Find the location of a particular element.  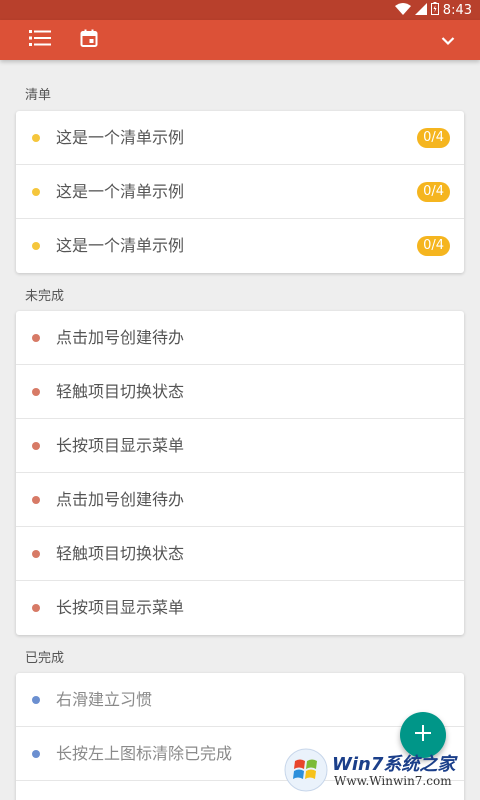

chevron-down-icon is located at coordinates (448, 40).